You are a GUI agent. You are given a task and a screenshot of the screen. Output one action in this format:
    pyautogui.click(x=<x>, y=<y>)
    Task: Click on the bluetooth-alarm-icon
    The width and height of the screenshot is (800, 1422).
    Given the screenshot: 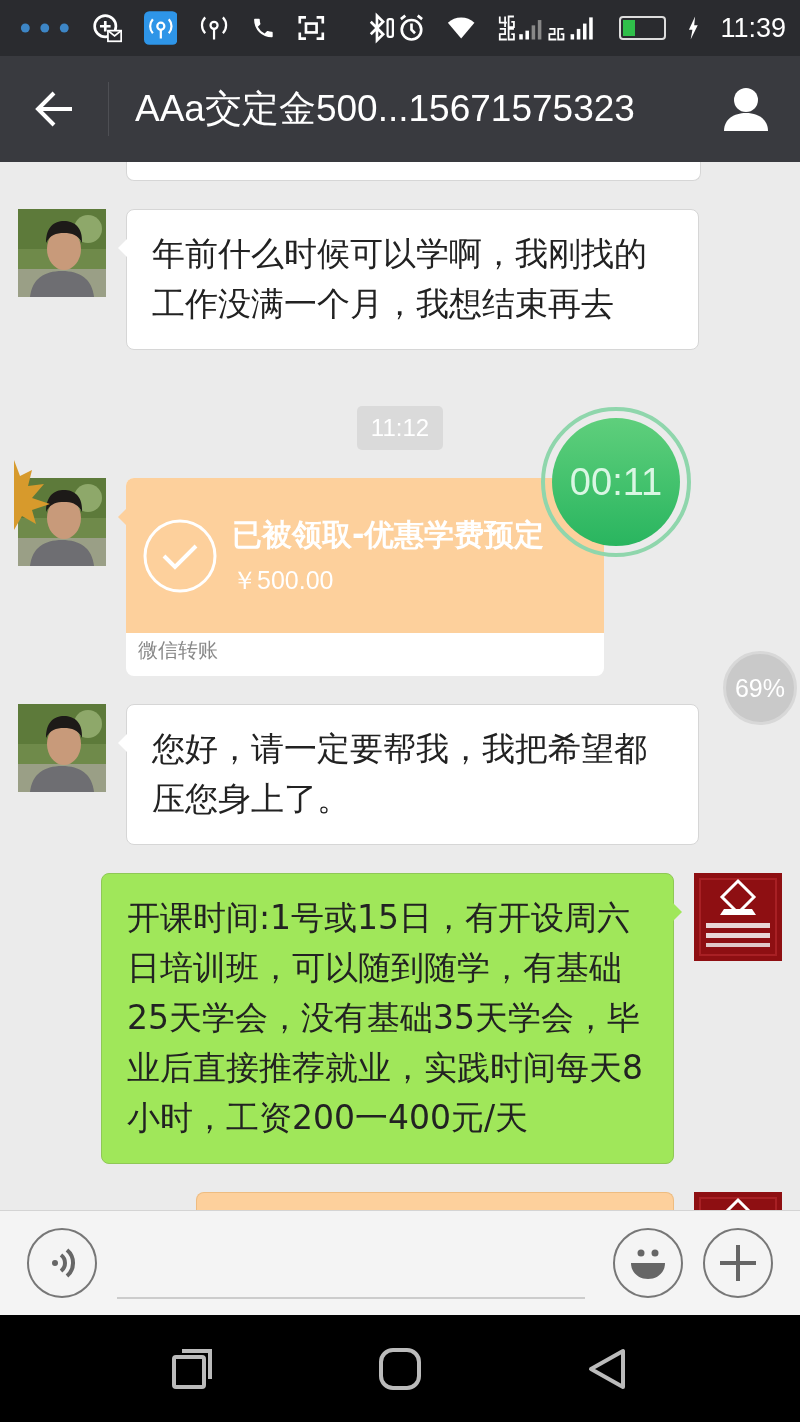 What is the action you would take?
    pyautogui.click(x=397, y=28)
    